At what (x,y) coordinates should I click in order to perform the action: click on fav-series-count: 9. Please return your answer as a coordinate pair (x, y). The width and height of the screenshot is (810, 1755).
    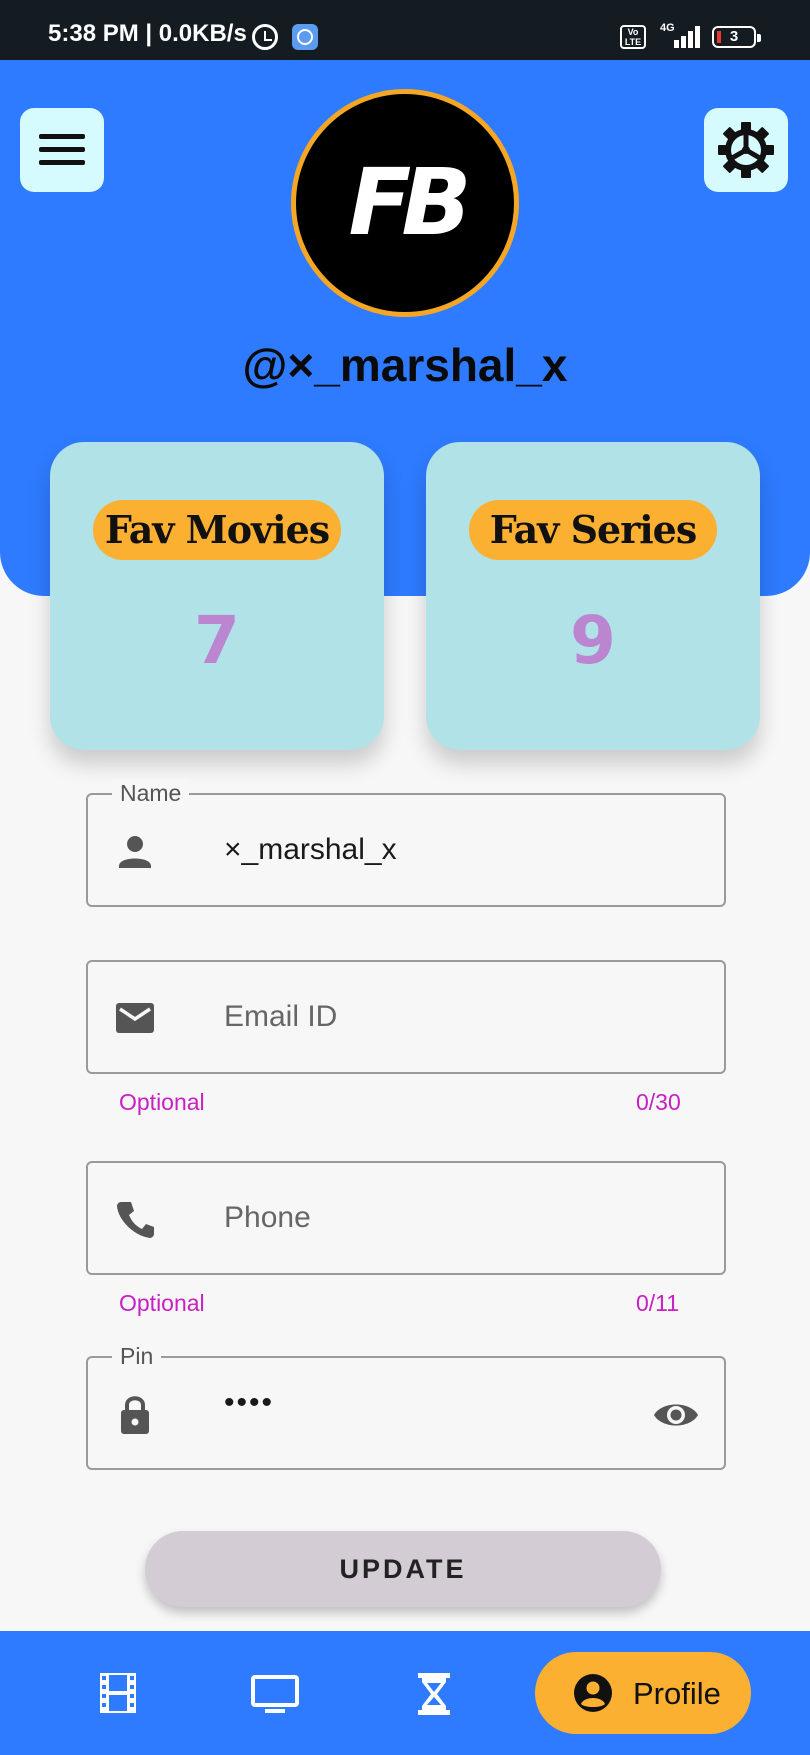
    Looking at the image, I should click on (593, 640).